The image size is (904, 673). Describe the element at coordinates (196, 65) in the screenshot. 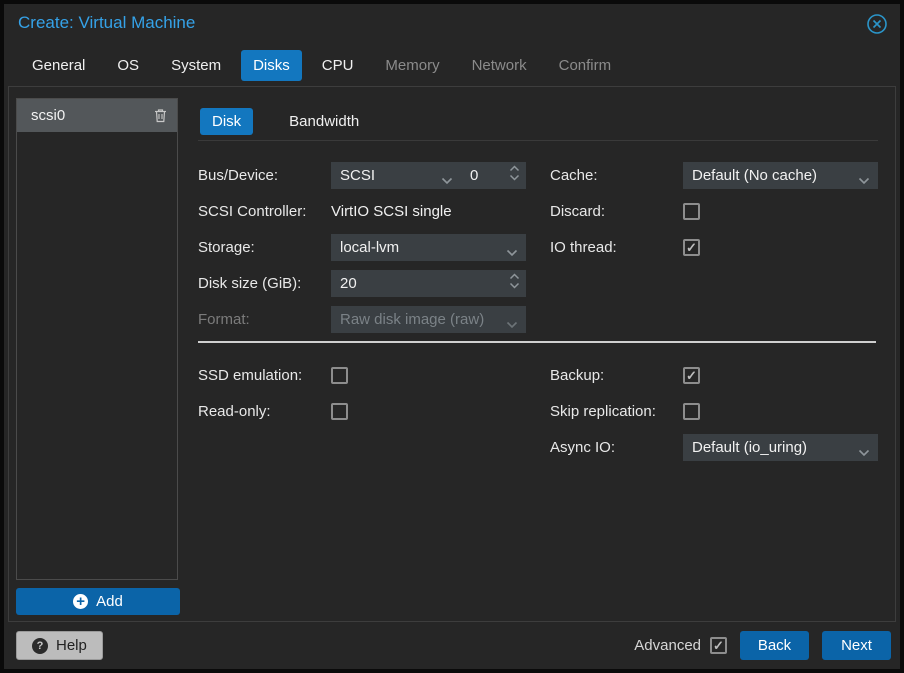

I see `tab-system: System` at that location.